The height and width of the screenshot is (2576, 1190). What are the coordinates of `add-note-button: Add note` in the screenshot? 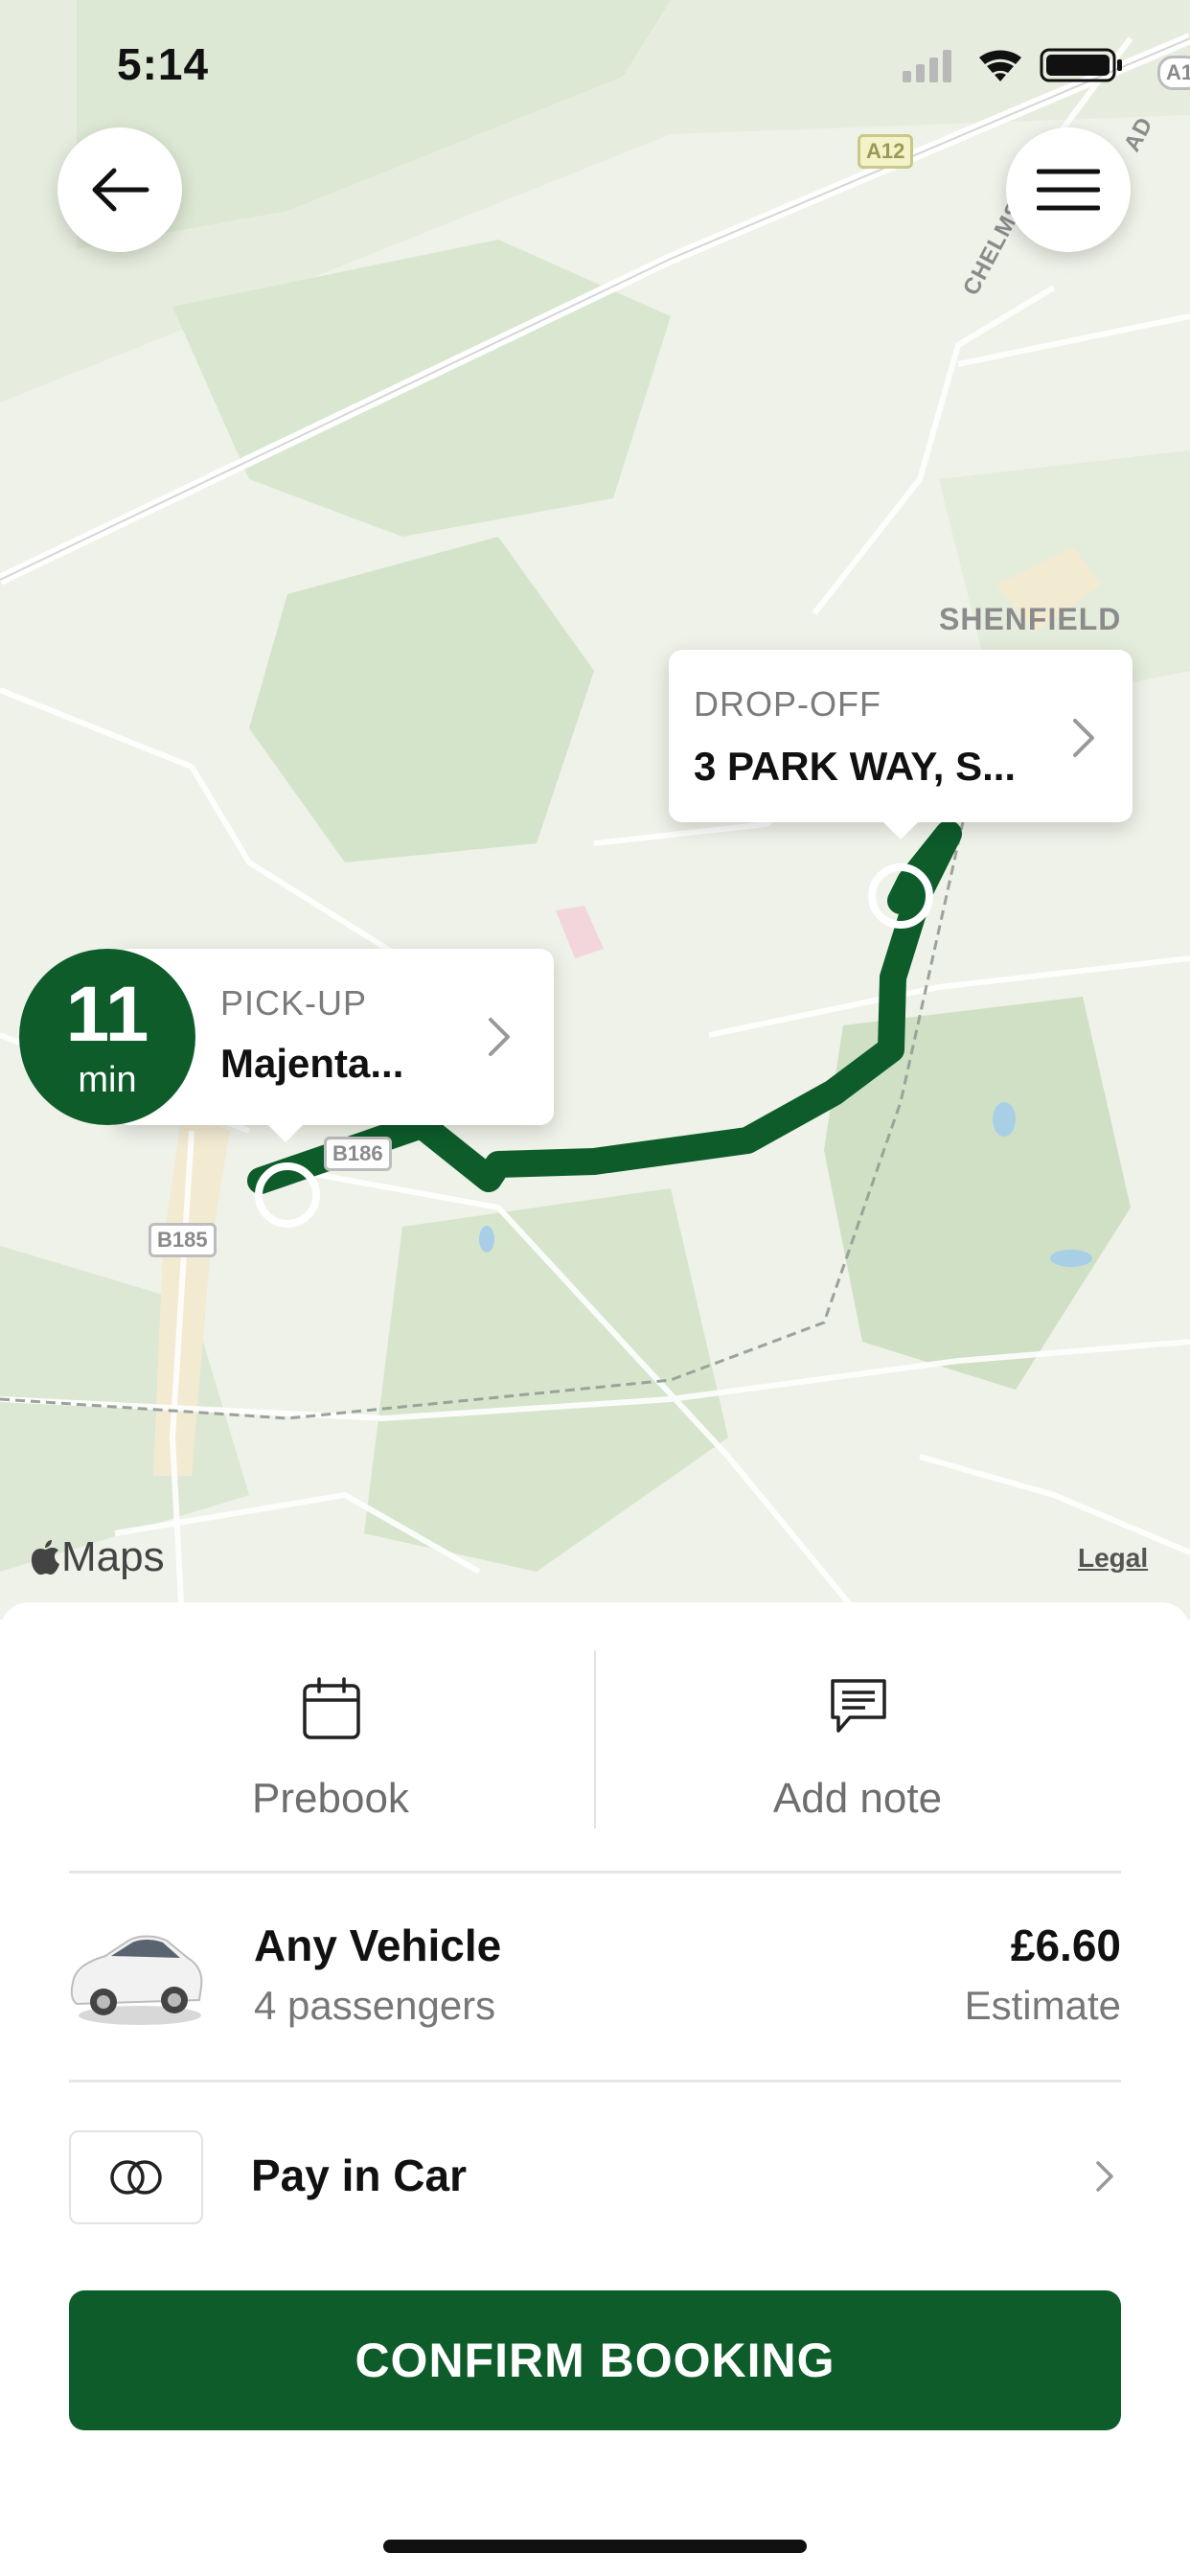 It's located at (858, 1749).